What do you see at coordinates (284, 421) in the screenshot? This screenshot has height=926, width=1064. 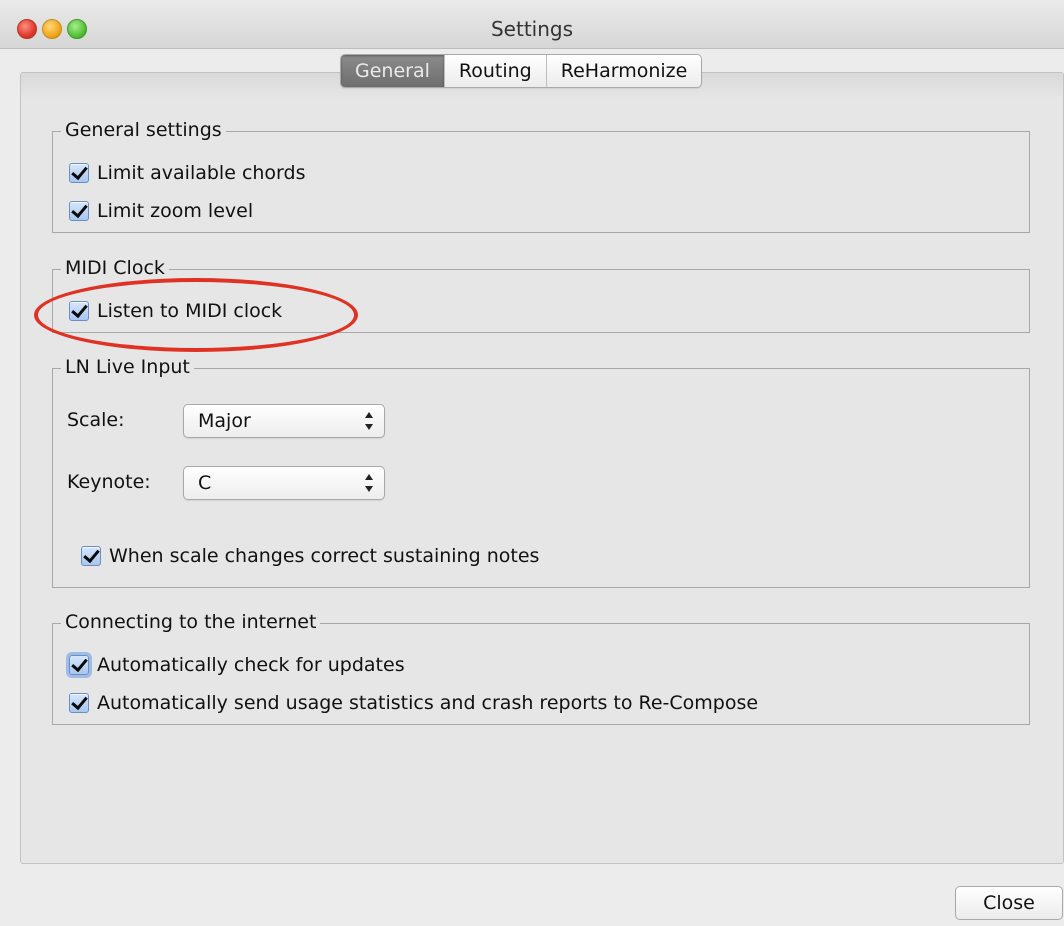 I see `scale-select: Major` at bounding box center [284, 421].